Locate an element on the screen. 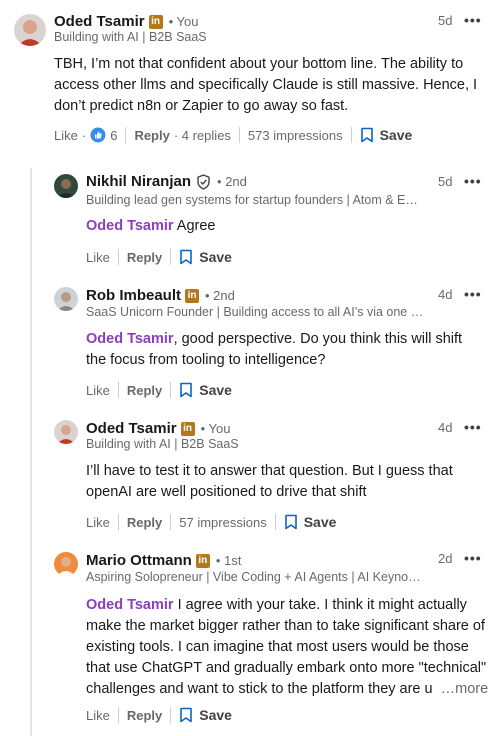 The width and height of the screenshot is (504, 736). see-more-link: …more is located at coordinates (465, 689).